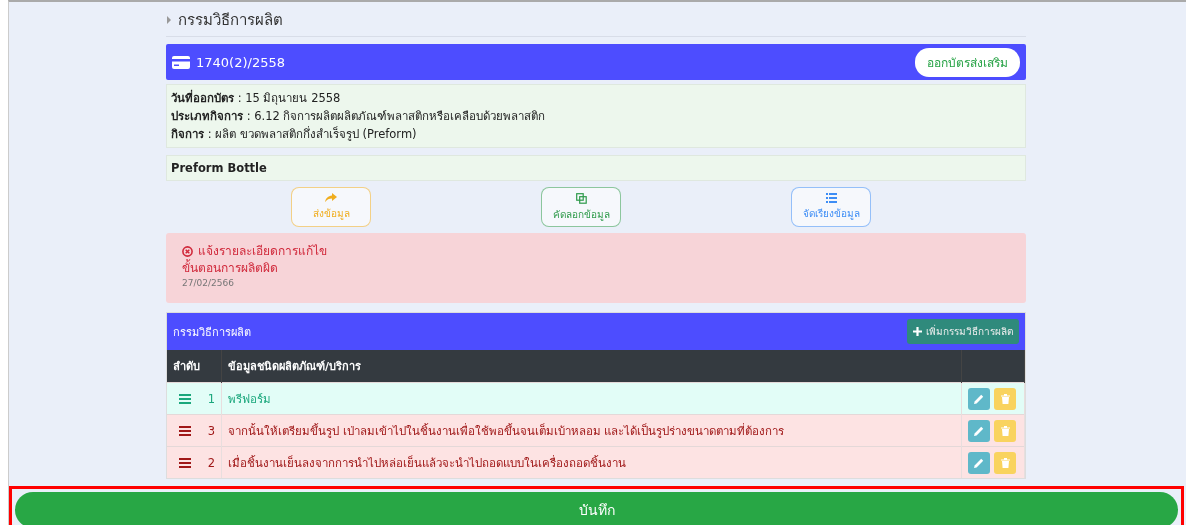 The image size is (1186, 525). I want to click on section-title: กรรมวิธีการผลิต, so click(230, 20).